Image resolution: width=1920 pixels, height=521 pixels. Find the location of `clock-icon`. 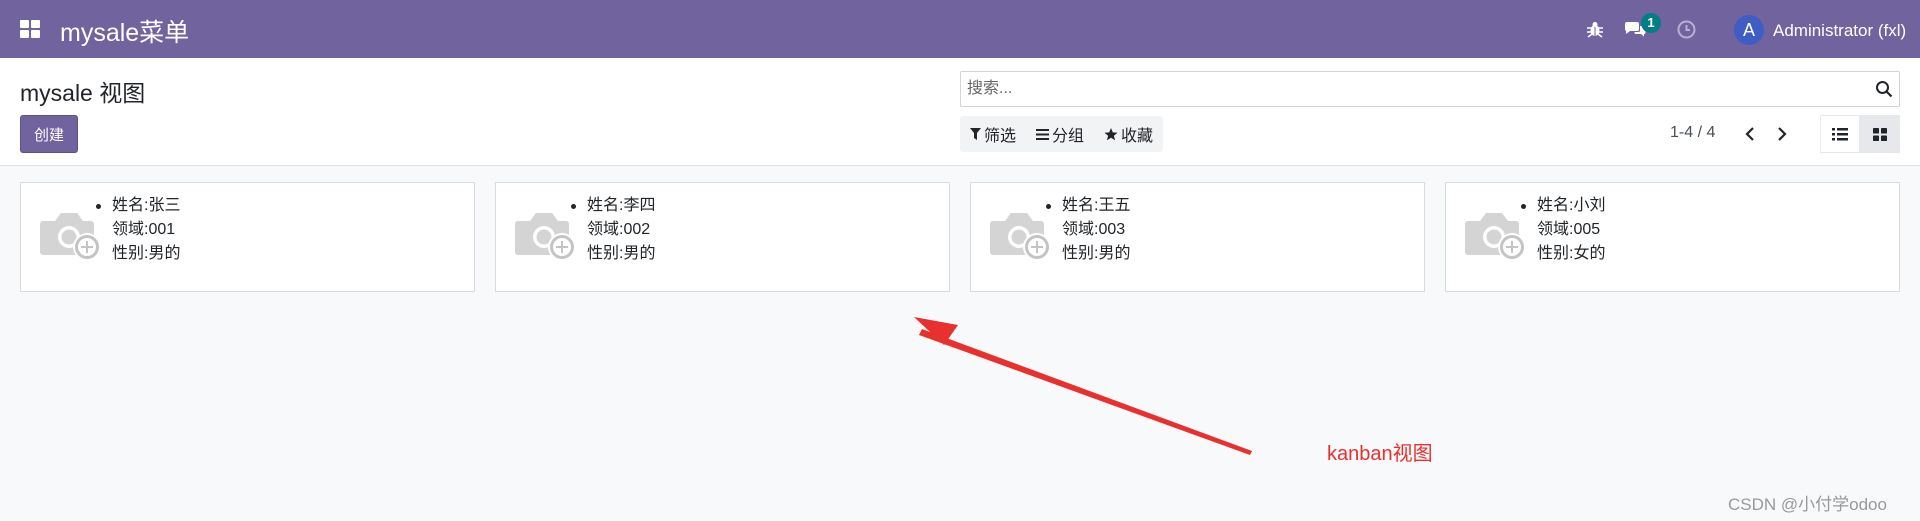

clock-icon is located at coordinates (1686, 29).